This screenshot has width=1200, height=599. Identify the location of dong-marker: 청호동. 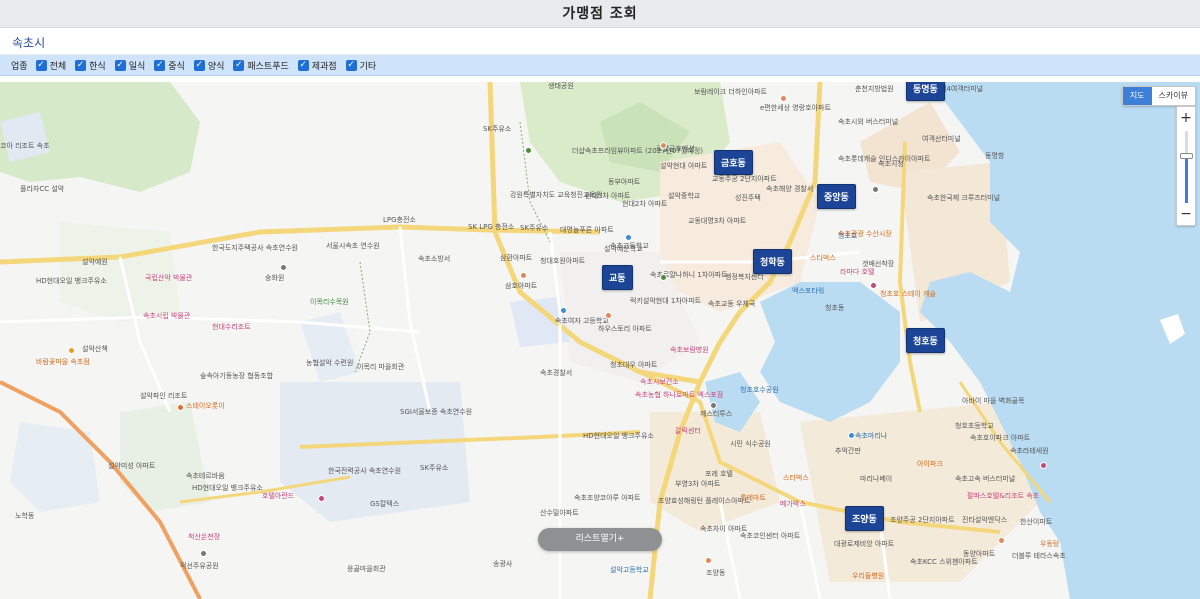
(925, 340).